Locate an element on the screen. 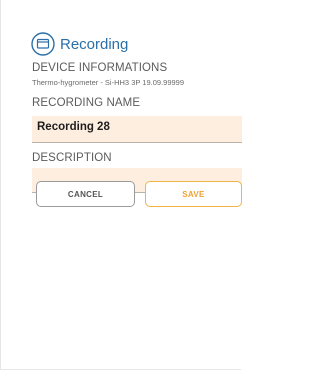 Image resolution: width=320 pixels, height=370 pixels. recording-icon is located at coordinates (43, 44).